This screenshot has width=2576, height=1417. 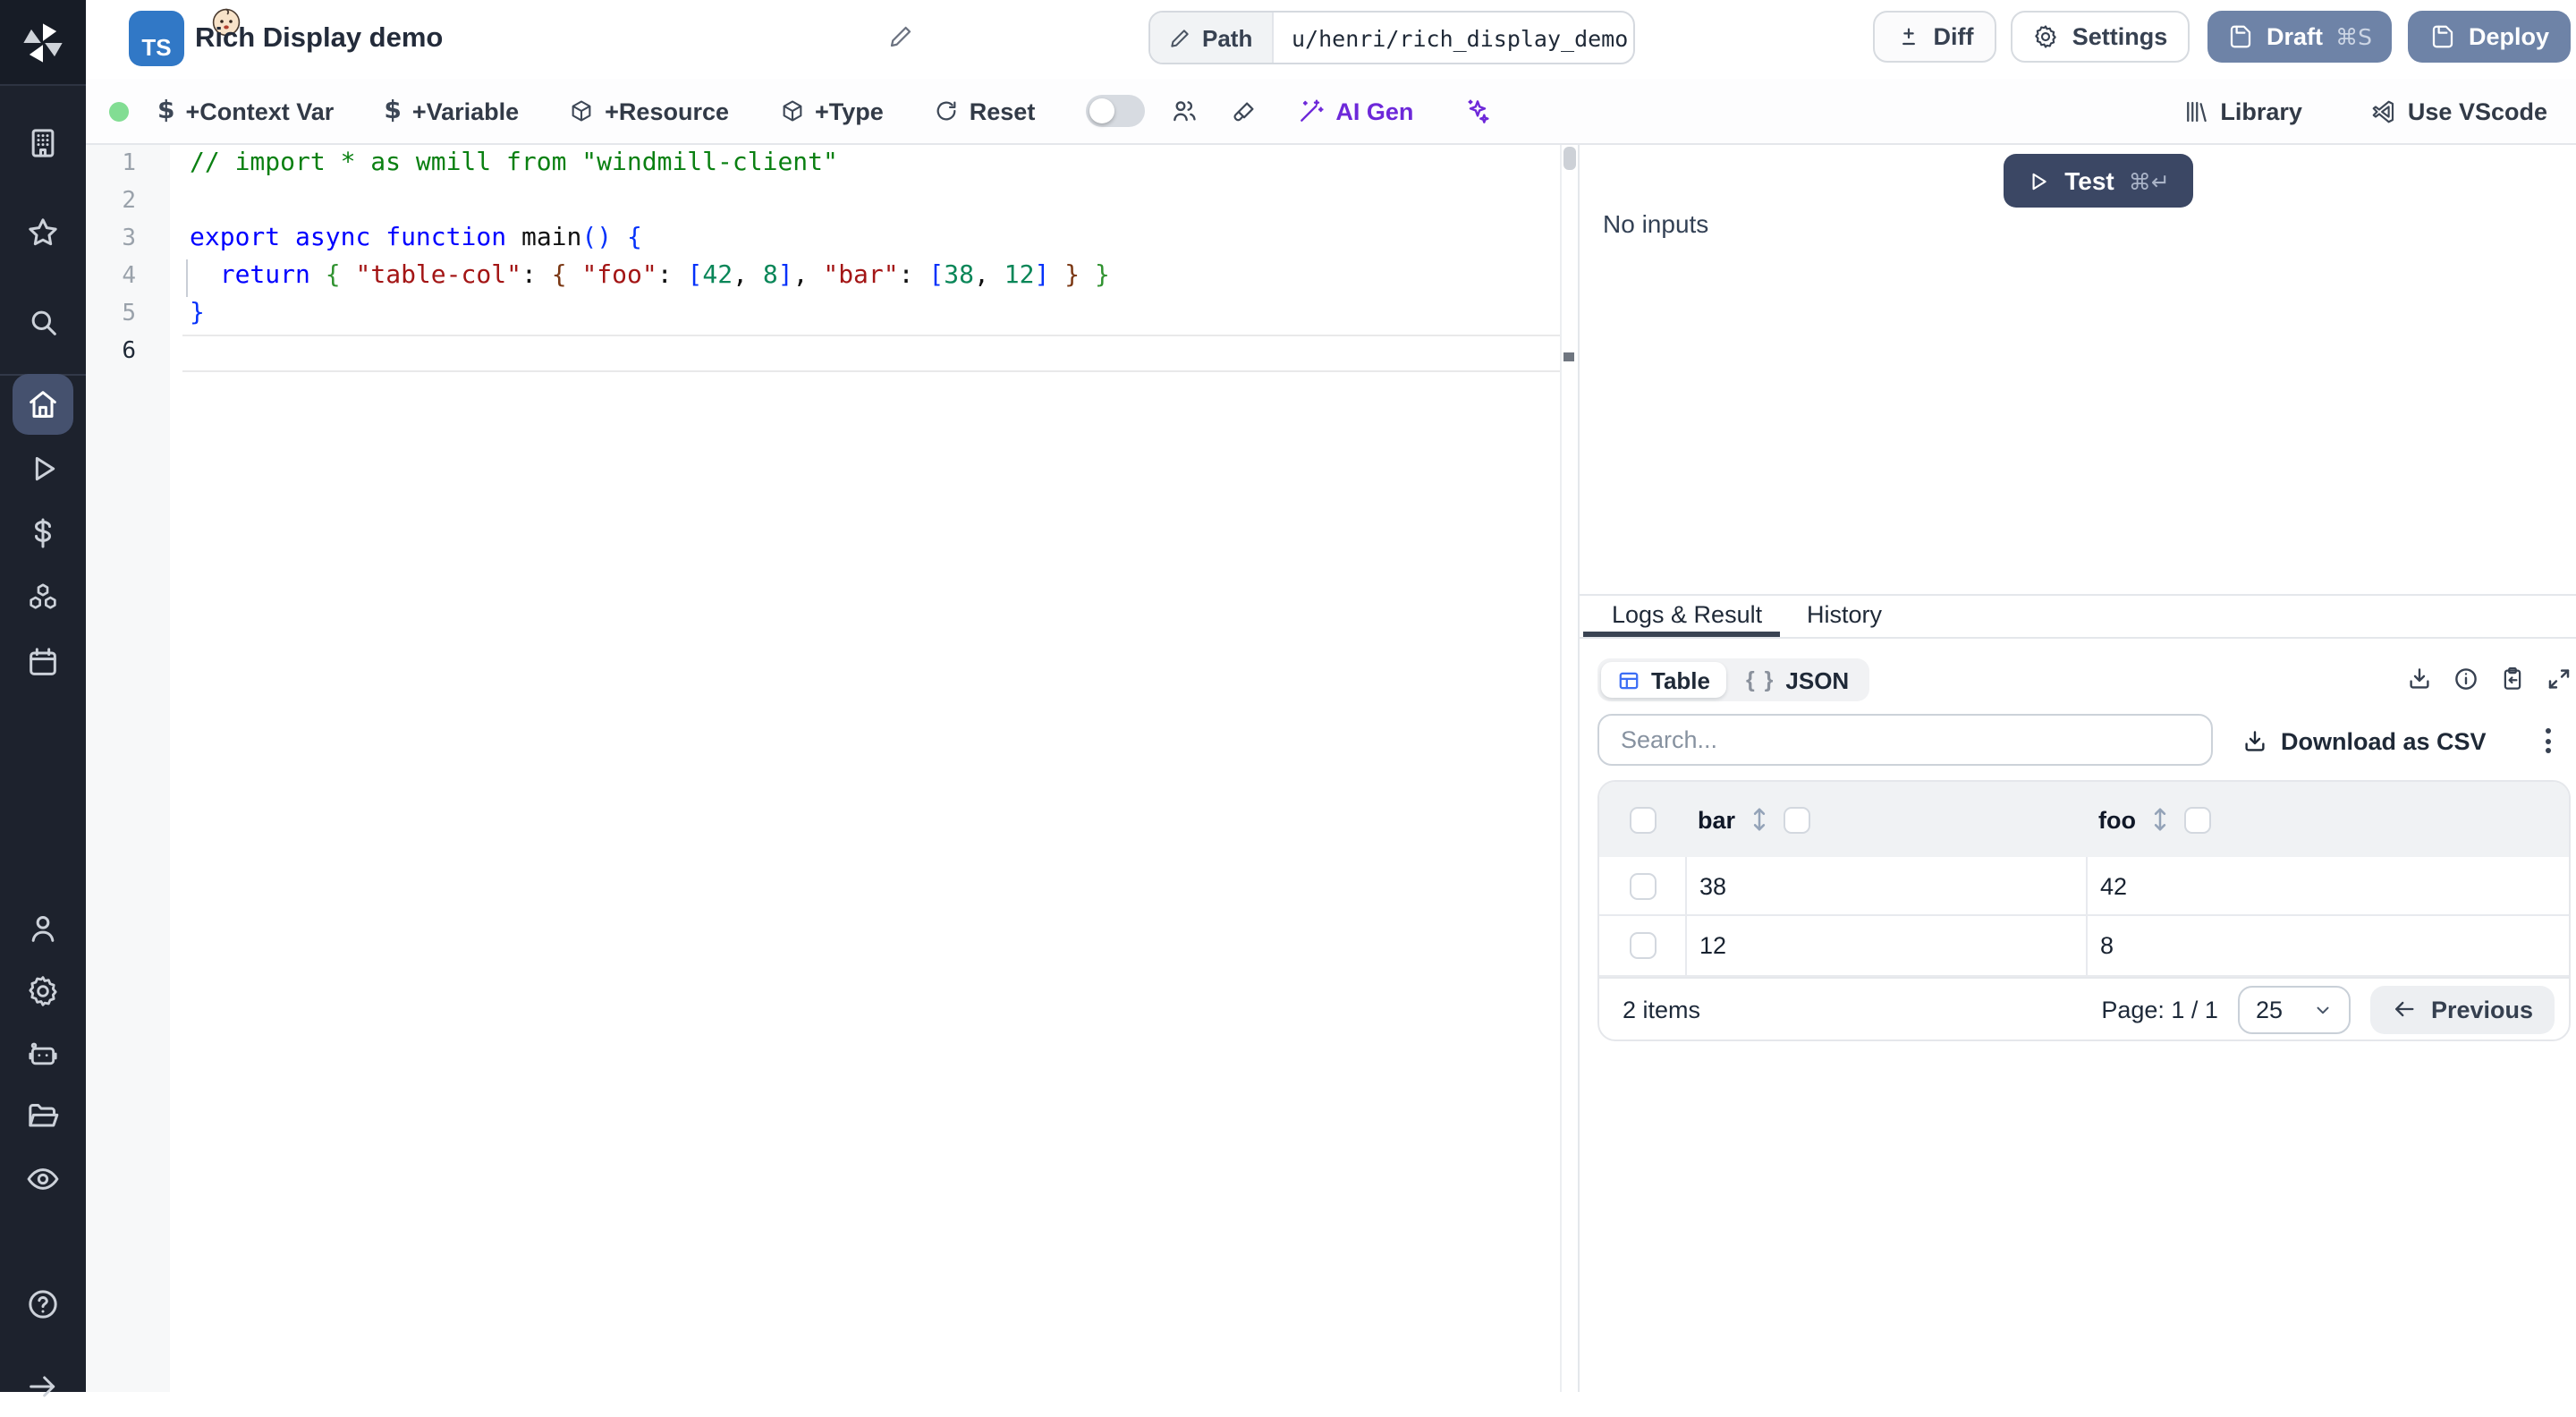 I want to click on sidebar-item-audit-logs, so click(x=43, y=1179).